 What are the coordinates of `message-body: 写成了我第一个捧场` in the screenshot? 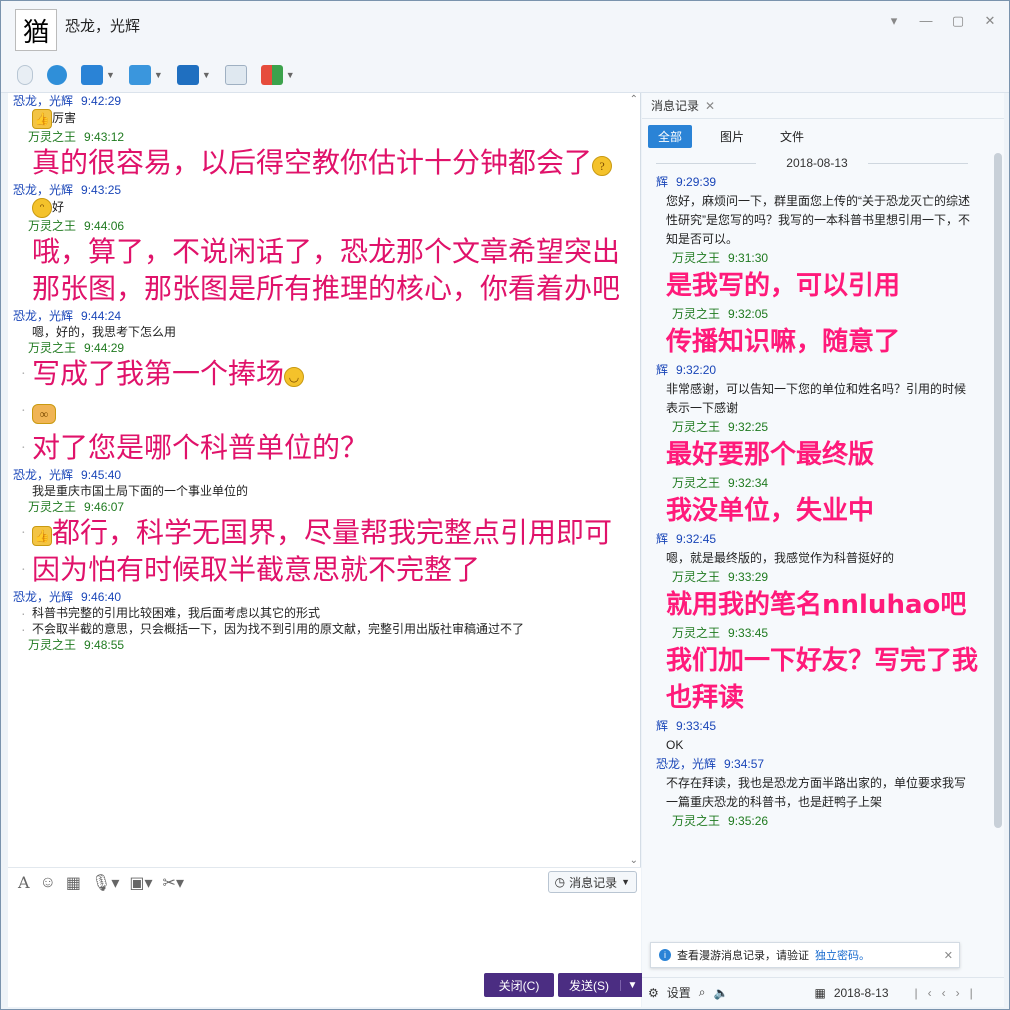 It's located at (158, 374).